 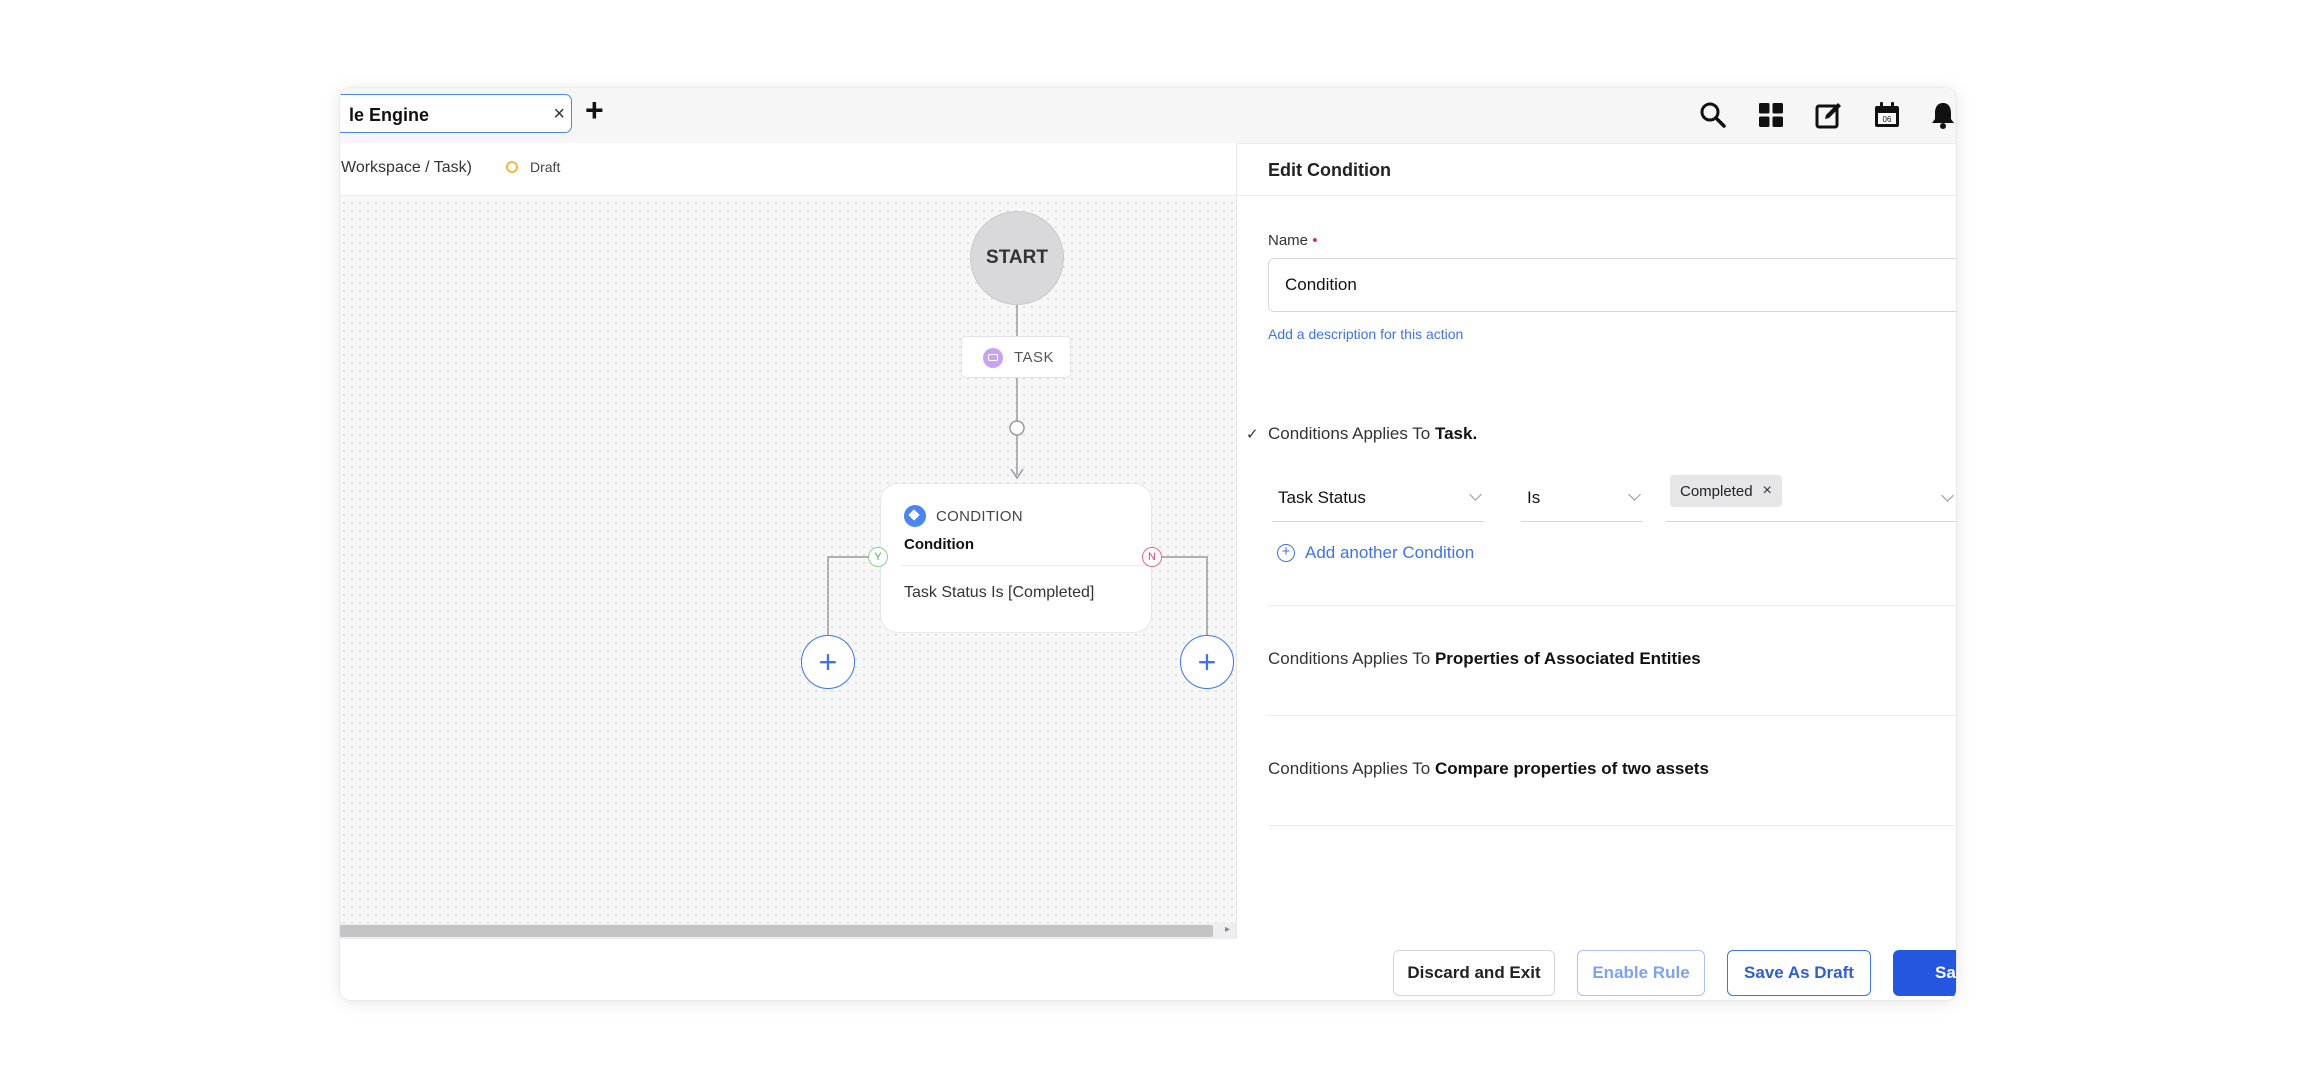 I want to click on condition-type-label: CONDITION, so click(x=979, y=516).